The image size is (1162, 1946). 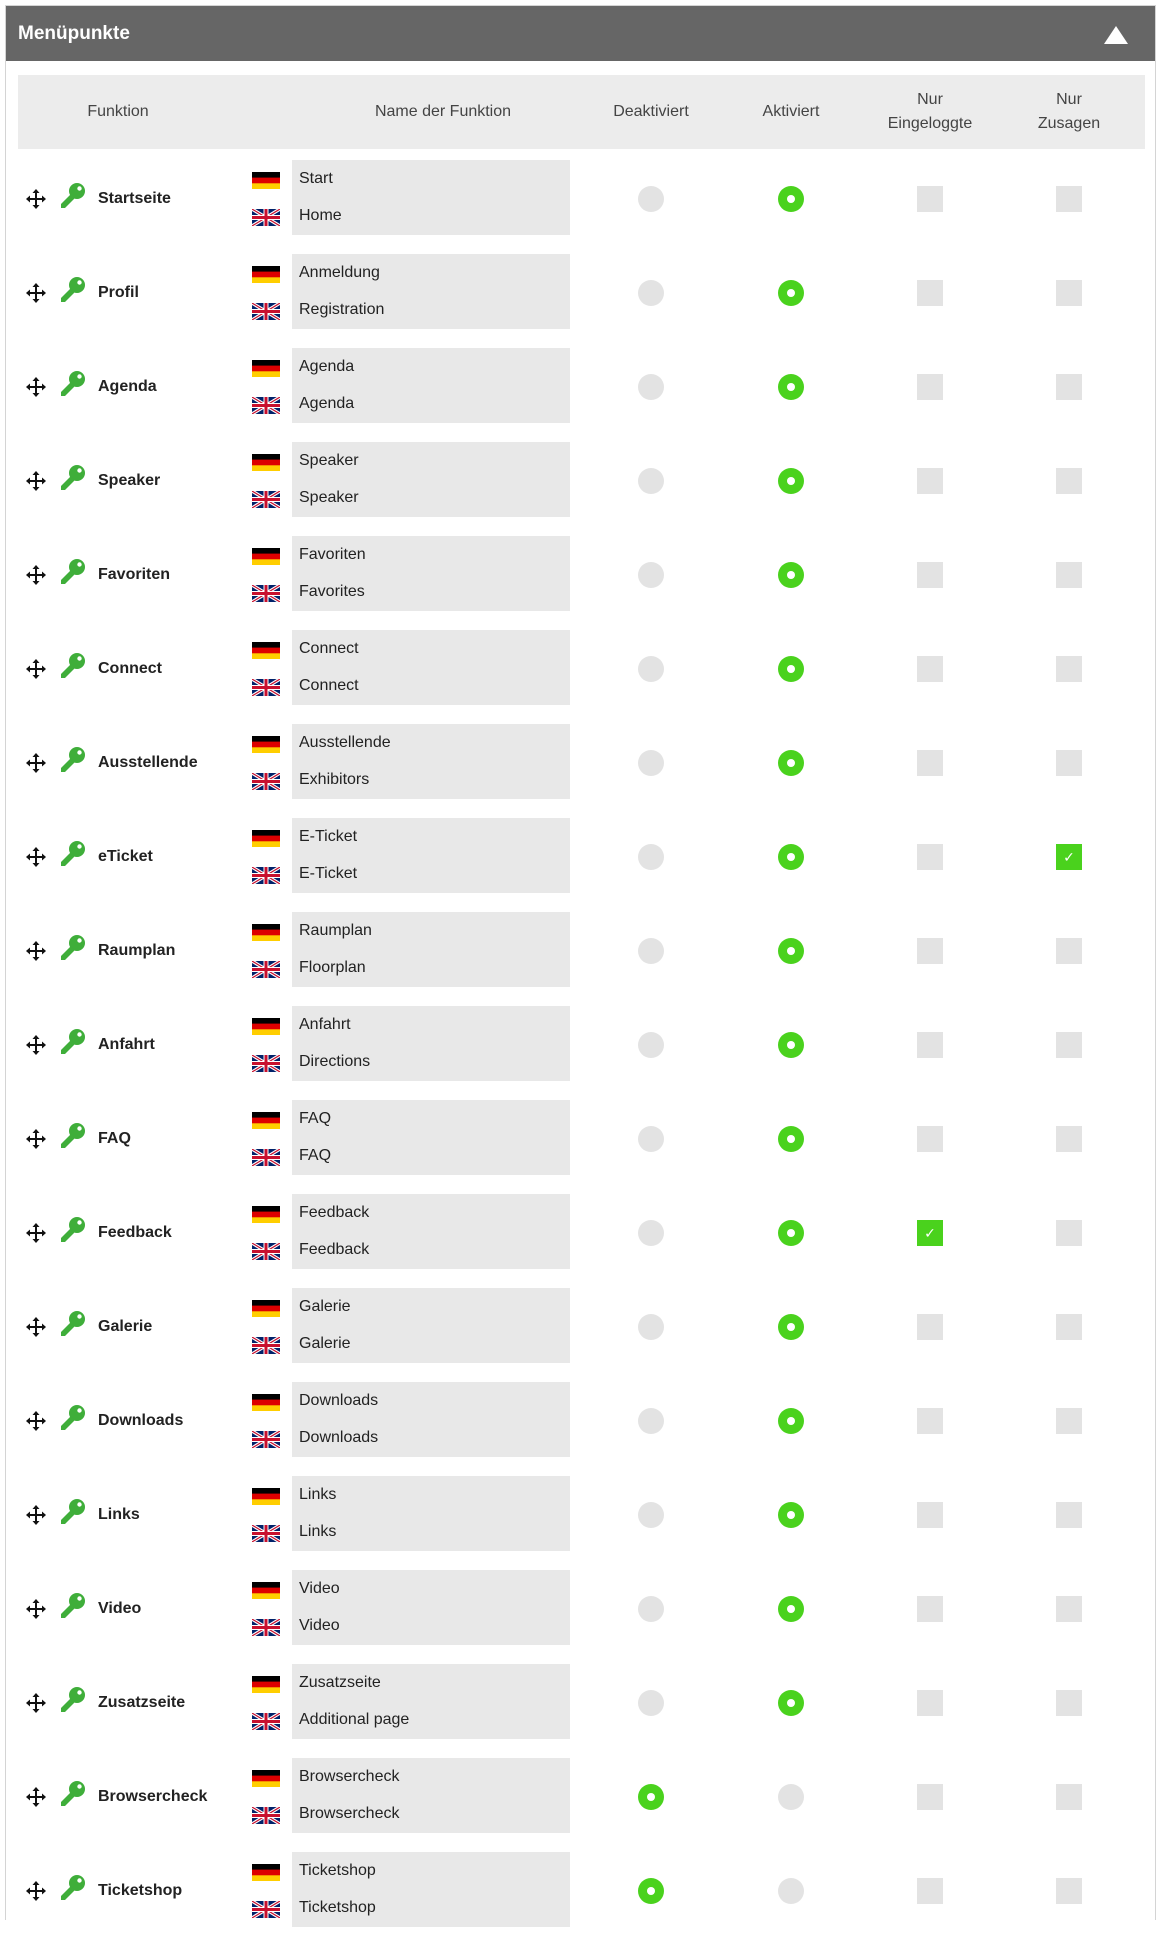 I want to click on triangle-up-icon, so click(x=1116, y=35).